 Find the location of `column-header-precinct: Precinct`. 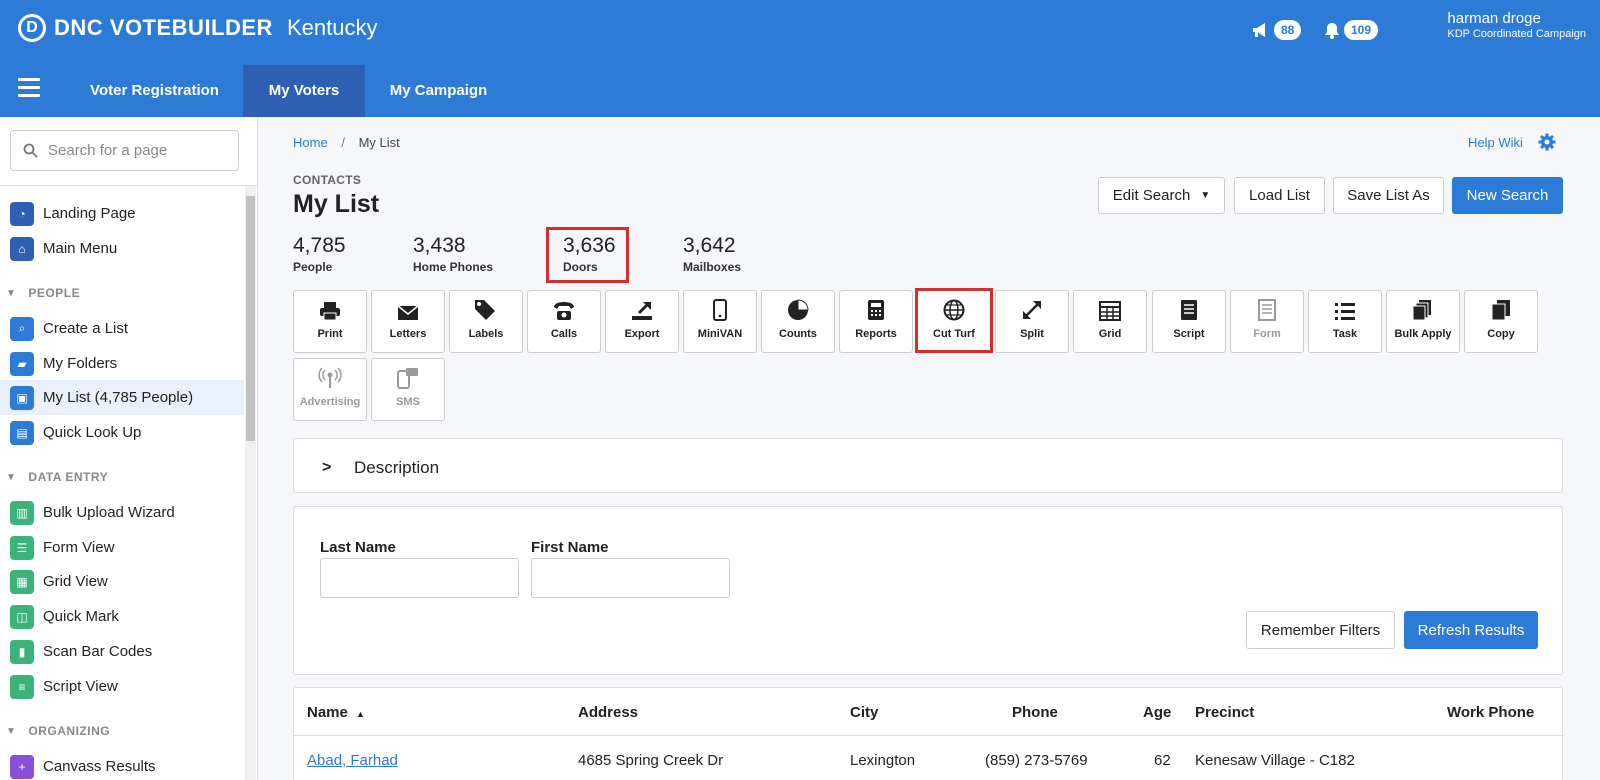

column-header-precinct: Precinct is located at coordinates (1224, 712).